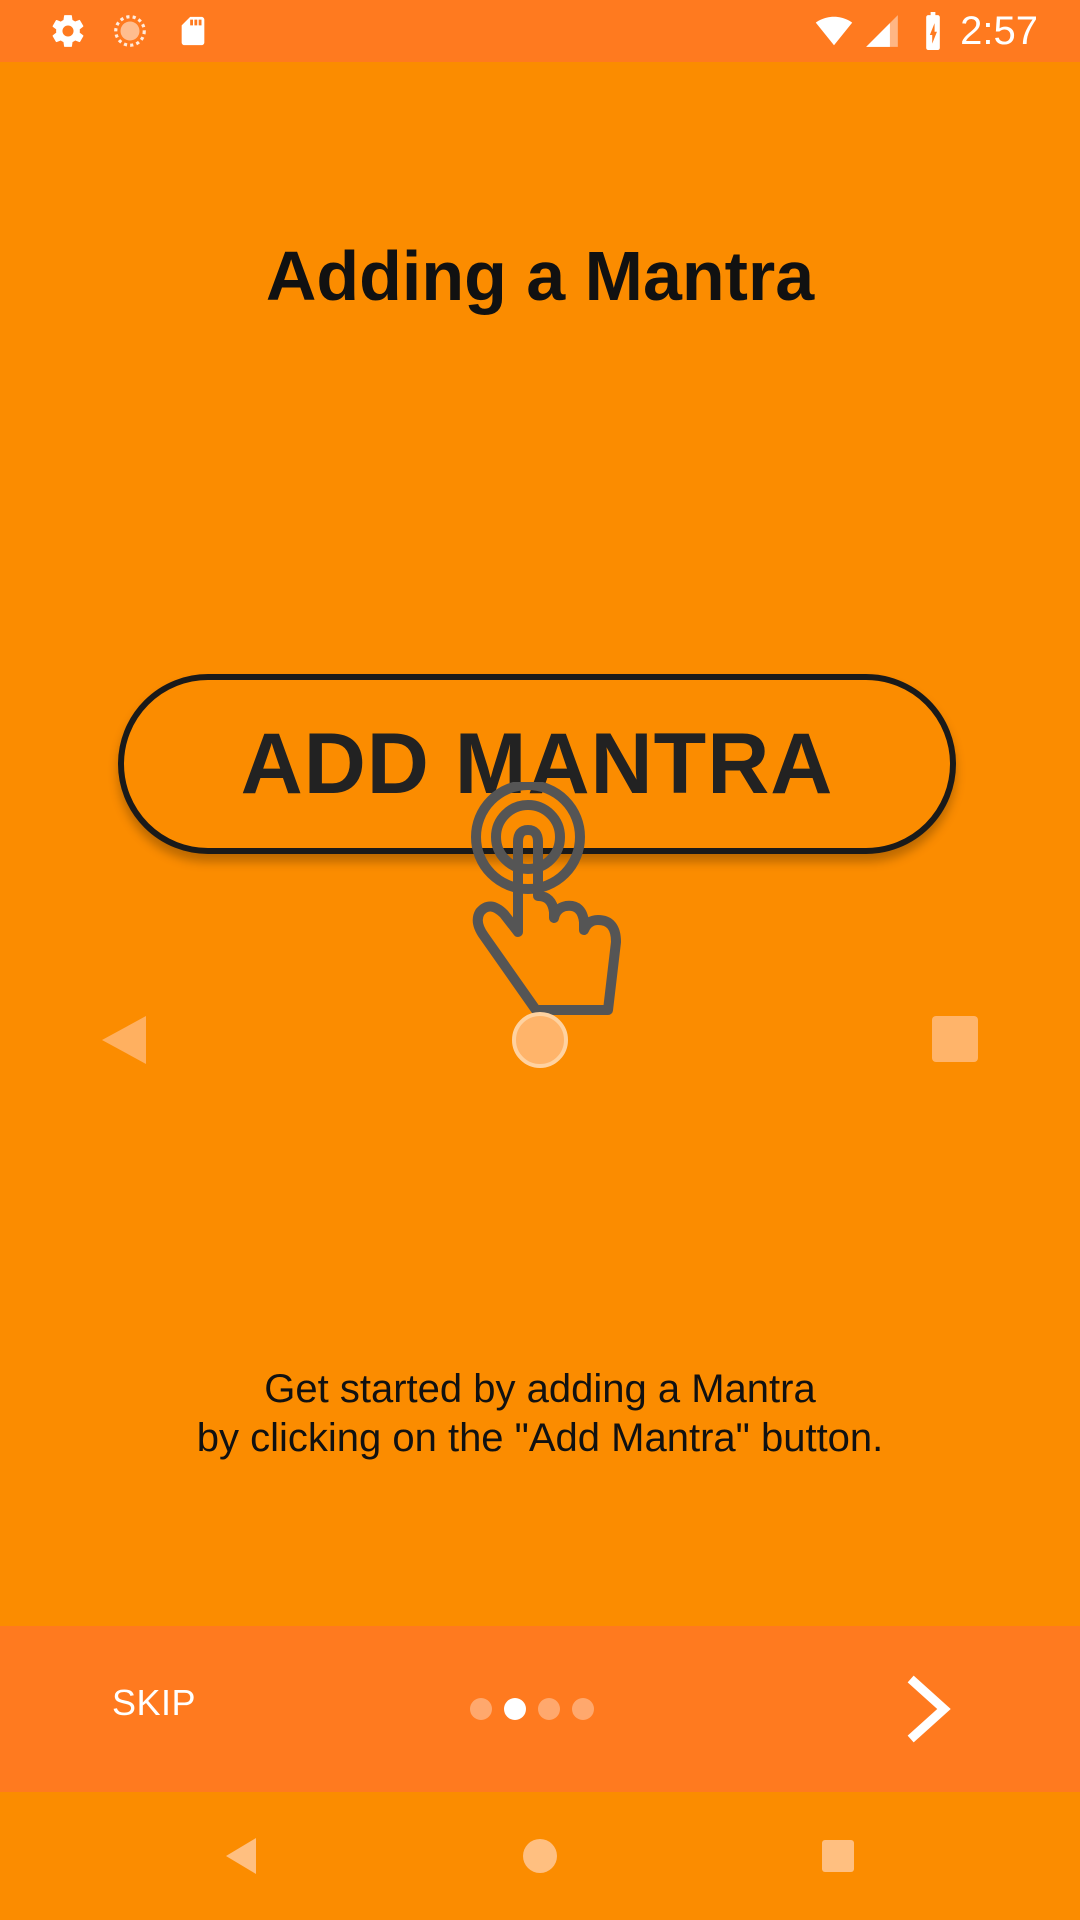 Image resolution: width=1080 pixels, height=1920 pixels. I want to click on chevron-right-icon, so click(929, 1709).